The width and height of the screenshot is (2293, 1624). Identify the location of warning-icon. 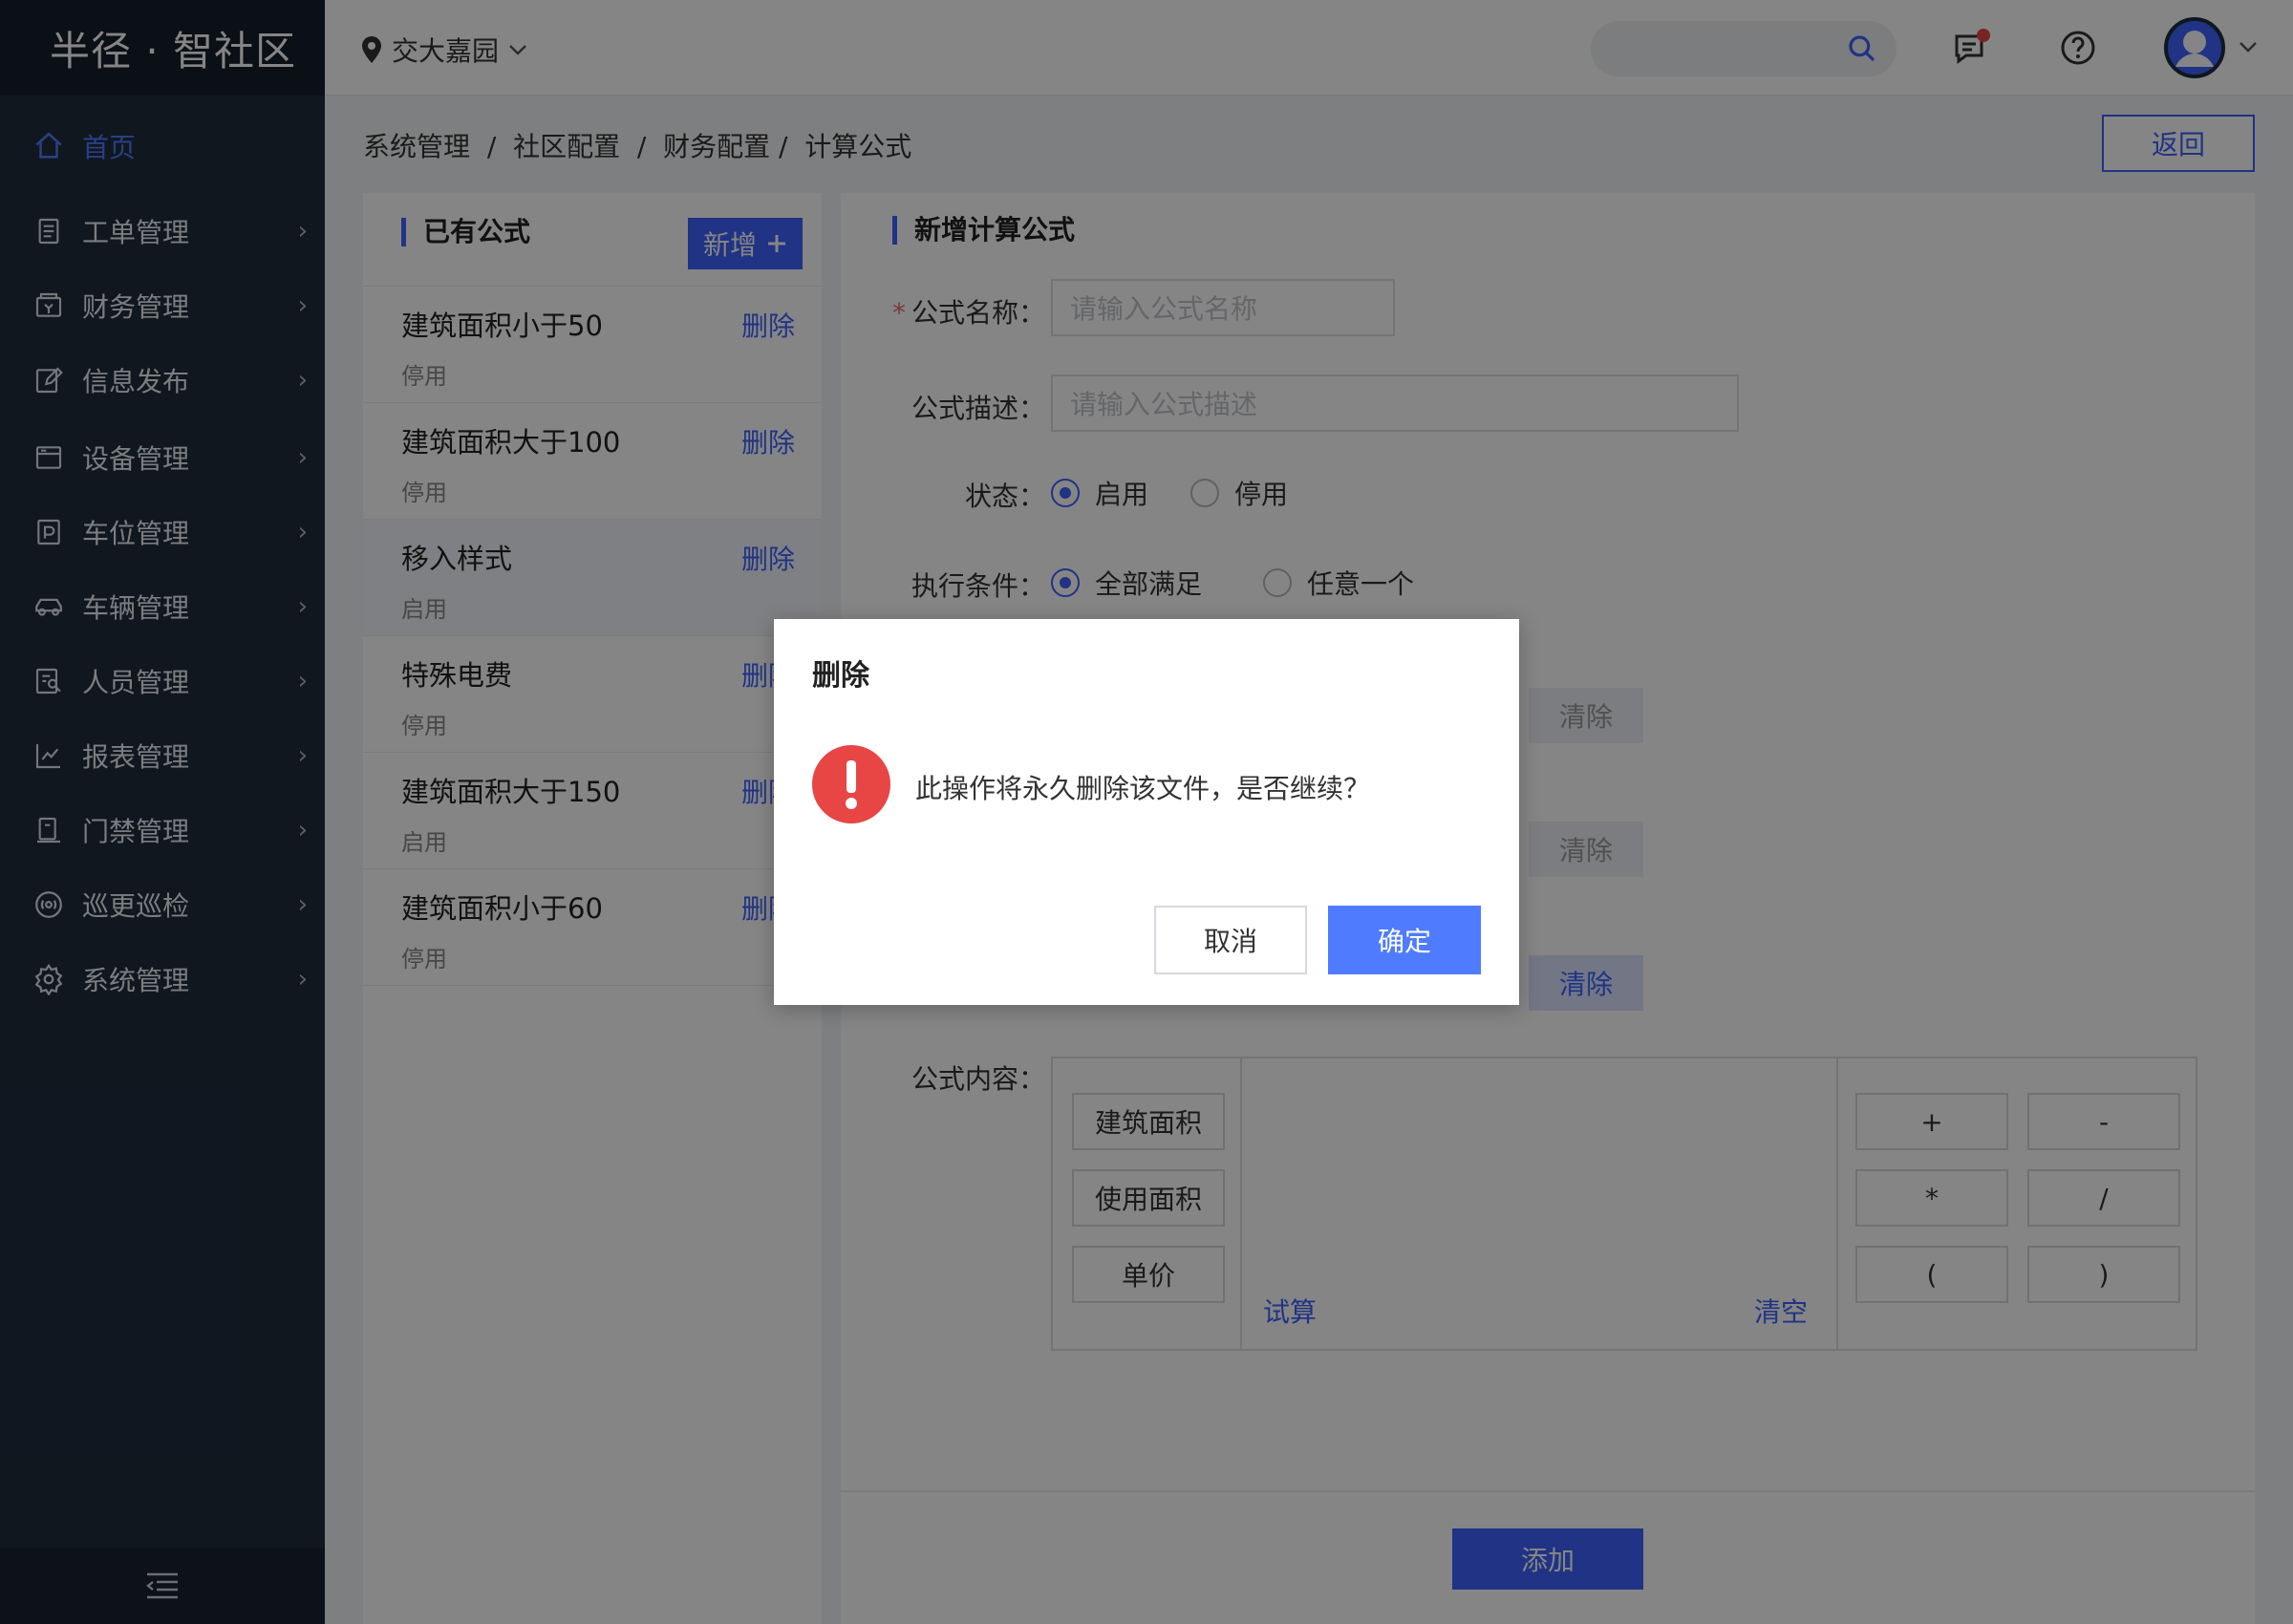
(851, 784).